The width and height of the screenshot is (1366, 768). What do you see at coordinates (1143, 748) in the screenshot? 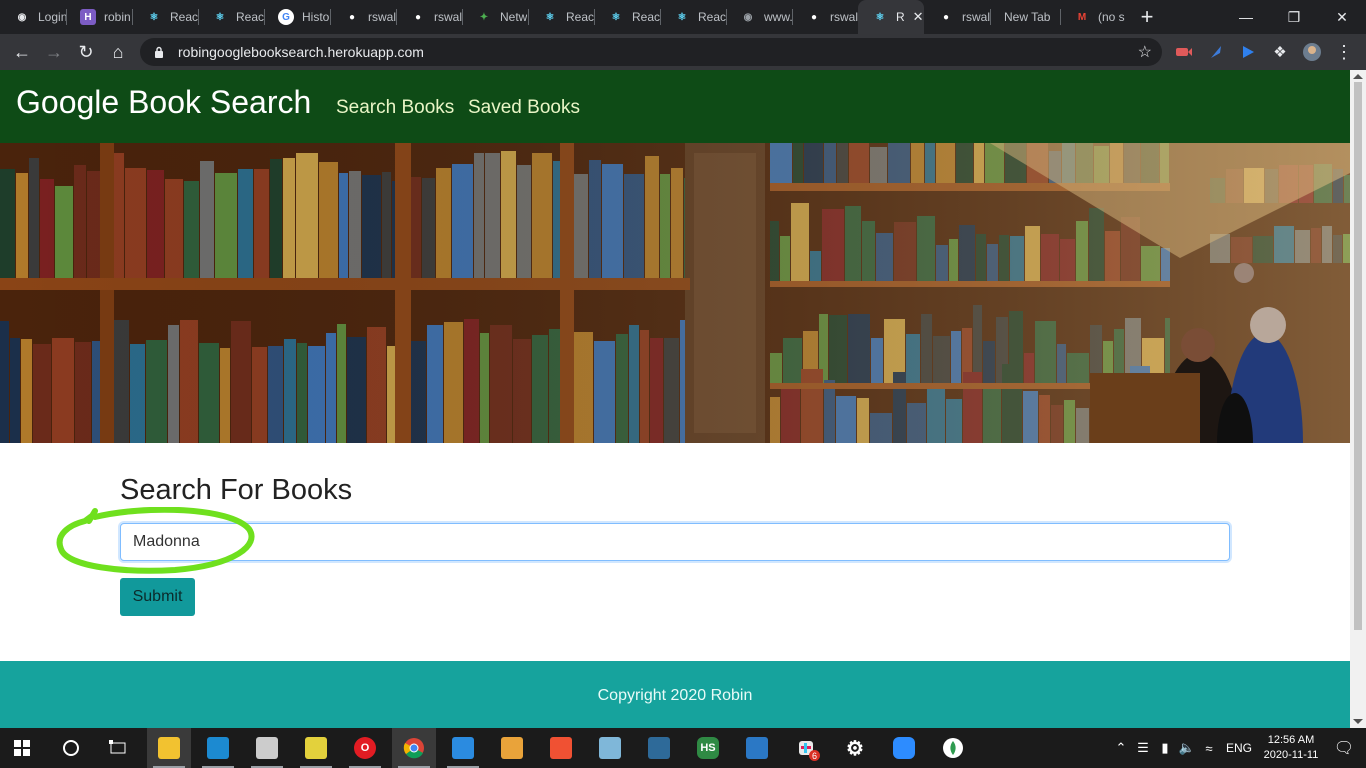
I see `tray-network-icon: ☰` at bounding box center [1143, 748].